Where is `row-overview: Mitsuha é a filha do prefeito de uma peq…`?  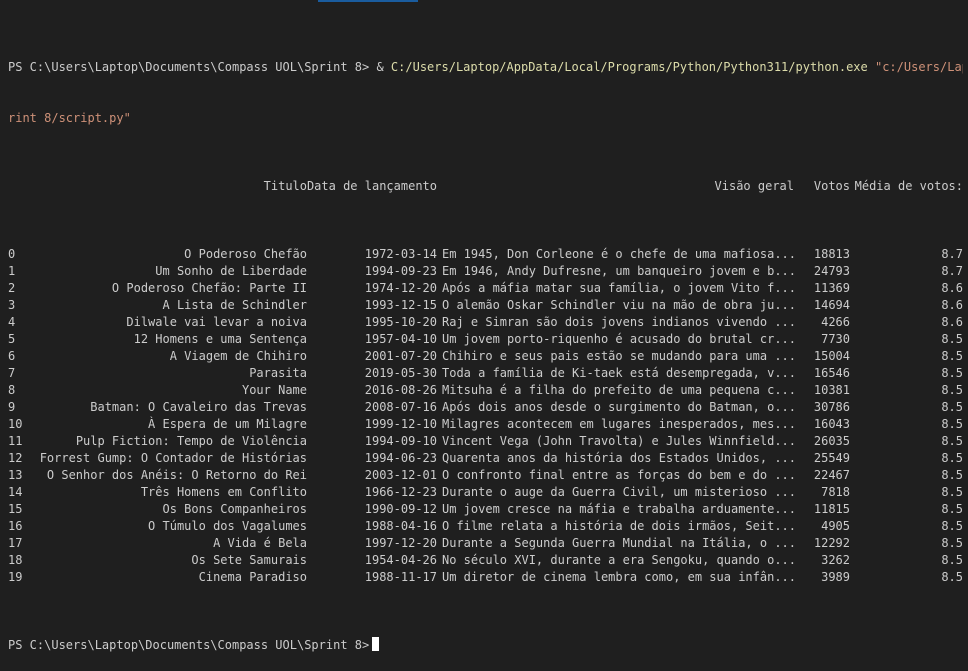
row-overview: Mitsuha é a filha do prefeito de uma peq… is located at coordinates (618, 390).